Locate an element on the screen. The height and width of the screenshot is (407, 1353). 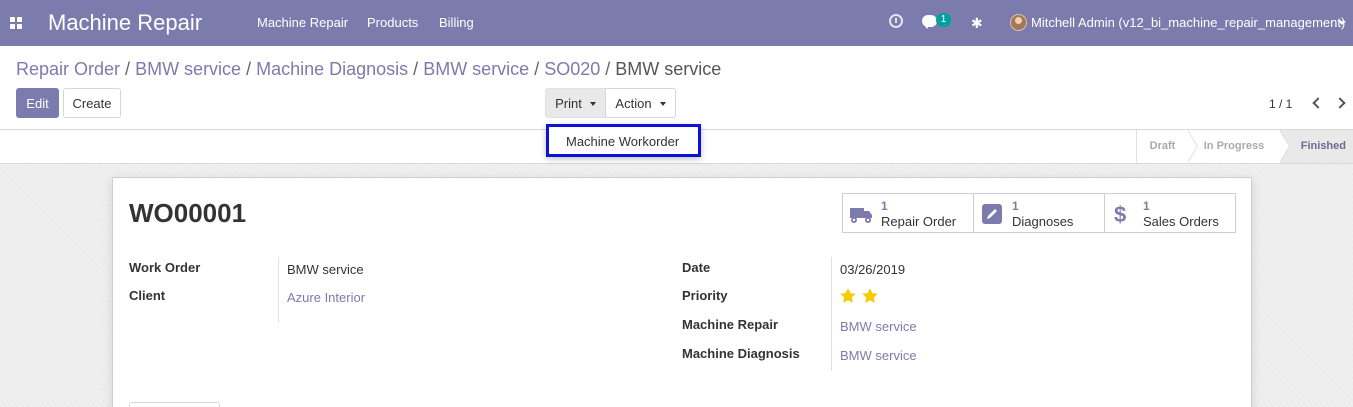
work-order-value: BMW service is located at coordinates (325, 269).